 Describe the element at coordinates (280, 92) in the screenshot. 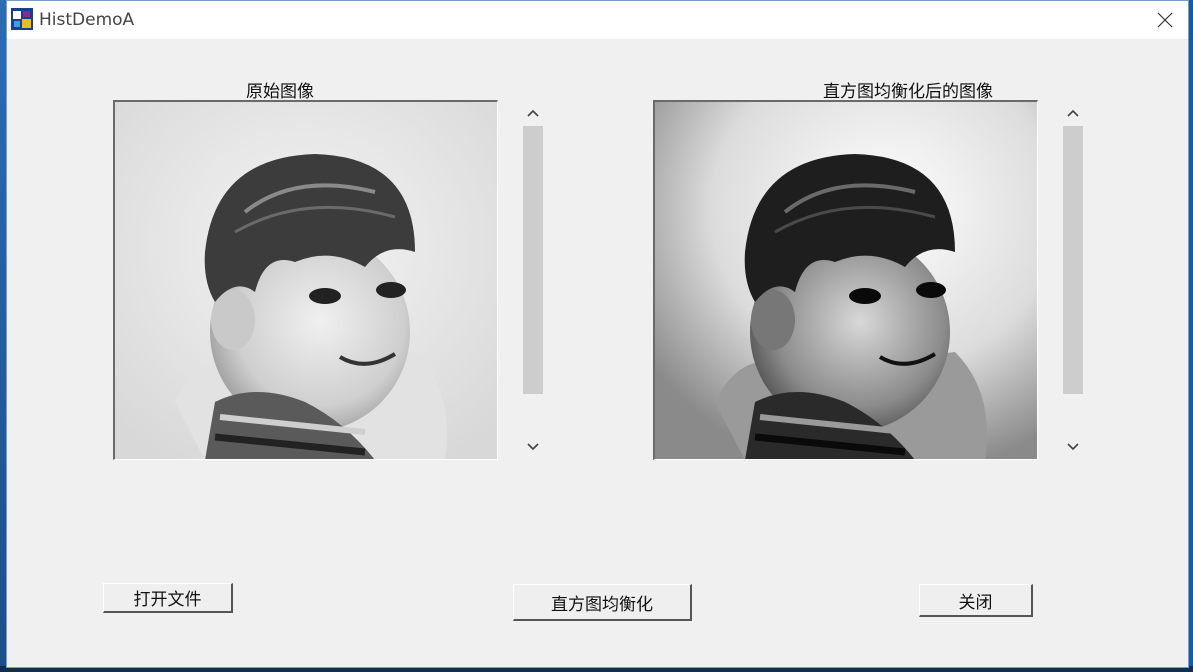

I see `original-image-label: 原始图像` at that location.